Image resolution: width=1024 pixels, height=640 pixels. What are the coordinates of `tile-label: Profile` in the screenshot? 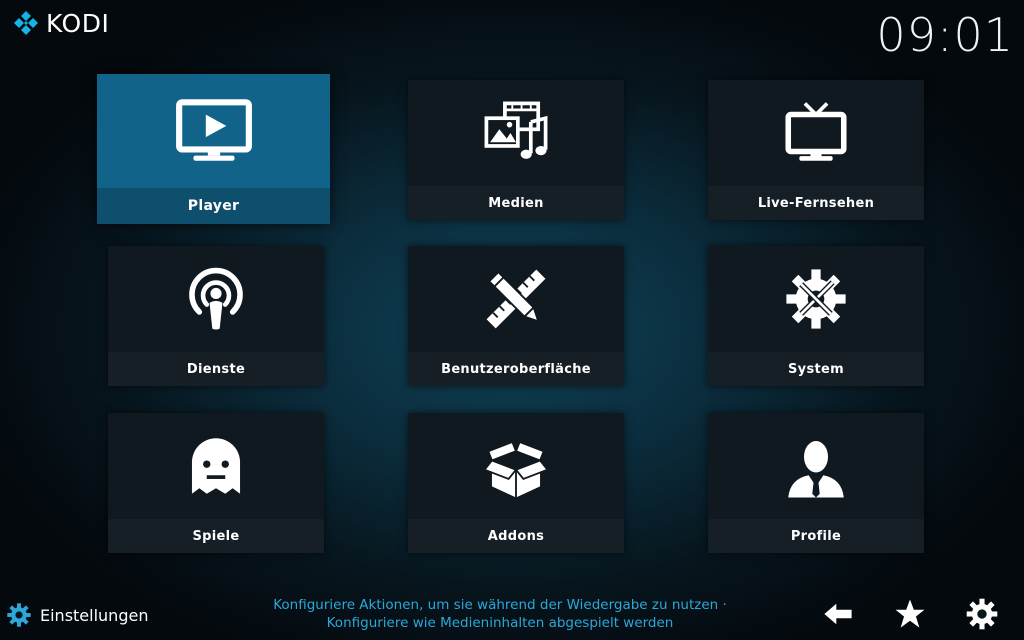 It's located at (816, 536).